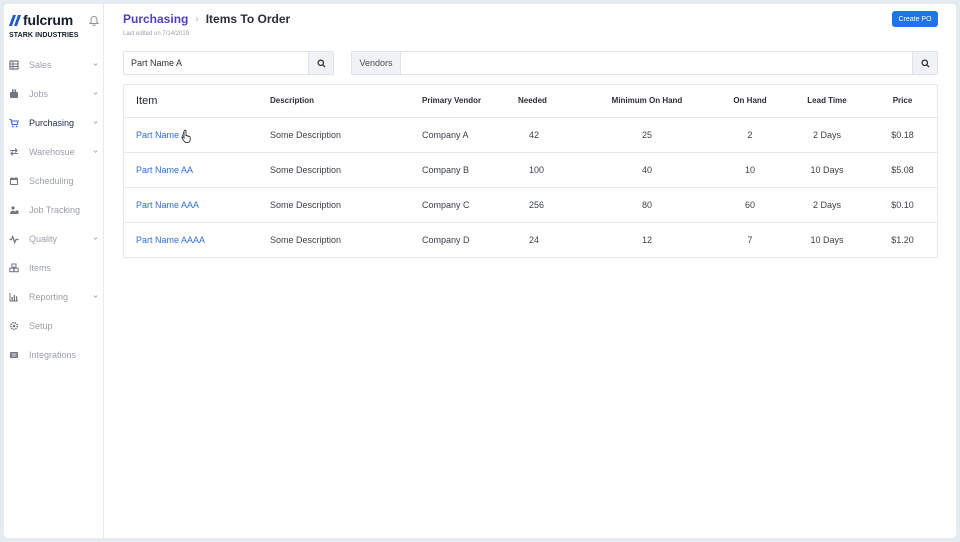  I want to click on vendors-label: Vendors, so click(376, 63).